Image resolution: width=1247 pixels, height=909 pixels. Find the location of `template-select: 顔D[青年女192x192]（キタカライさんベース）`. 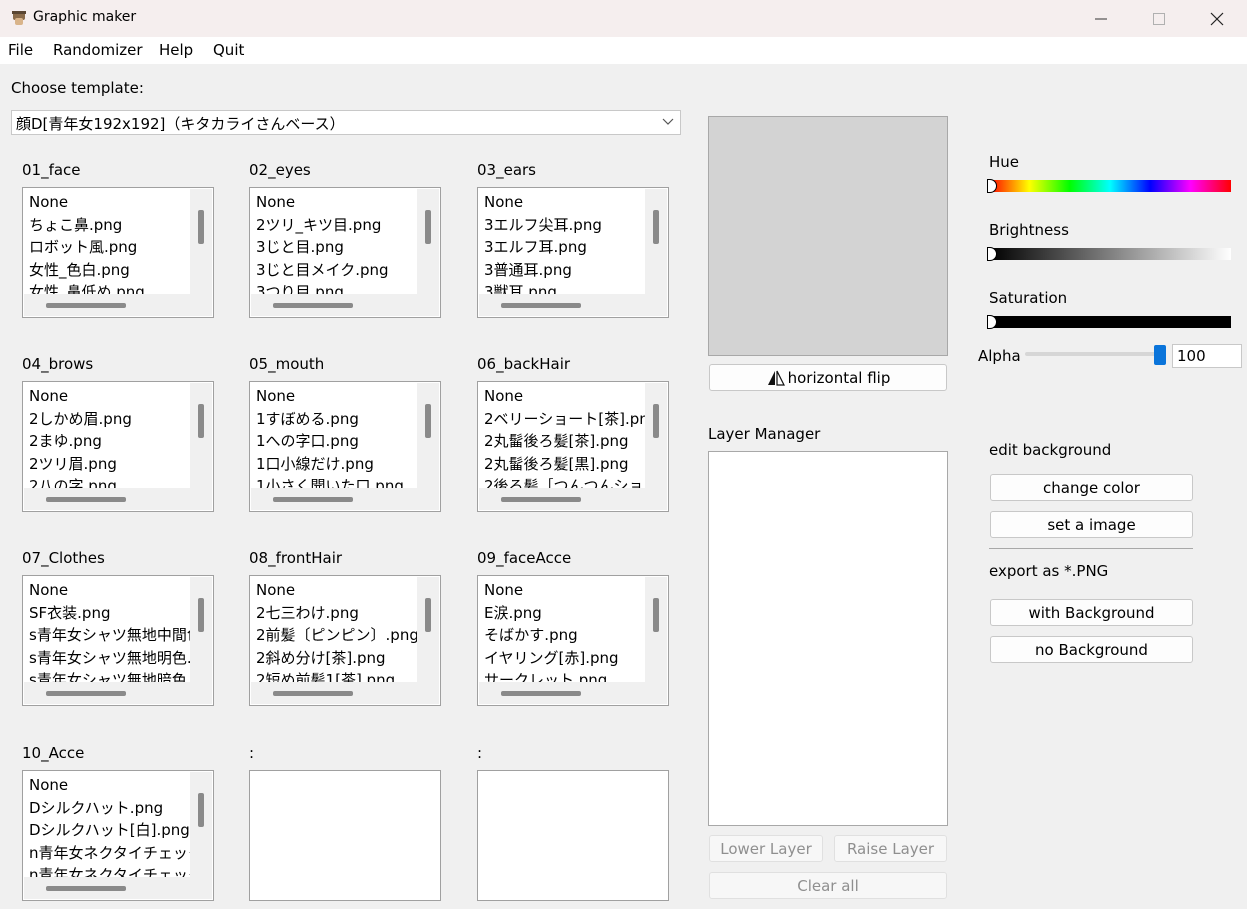

template-select: 顔D[青年女192x192]（キタカライさんベース） is located at coordinates (346, 122).